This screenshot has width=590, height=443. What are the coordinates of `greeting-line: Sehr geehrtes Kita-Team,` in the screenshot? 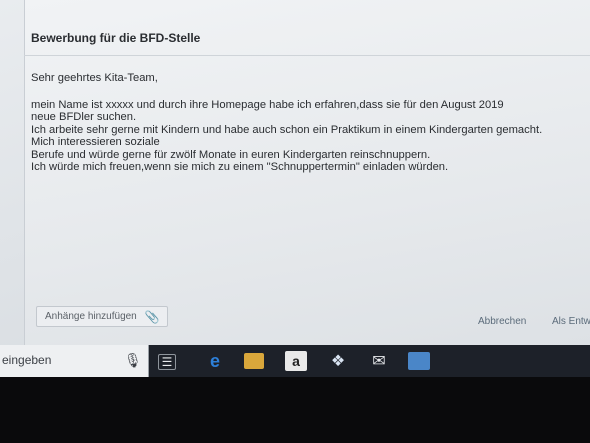 It's located at (94, 78).